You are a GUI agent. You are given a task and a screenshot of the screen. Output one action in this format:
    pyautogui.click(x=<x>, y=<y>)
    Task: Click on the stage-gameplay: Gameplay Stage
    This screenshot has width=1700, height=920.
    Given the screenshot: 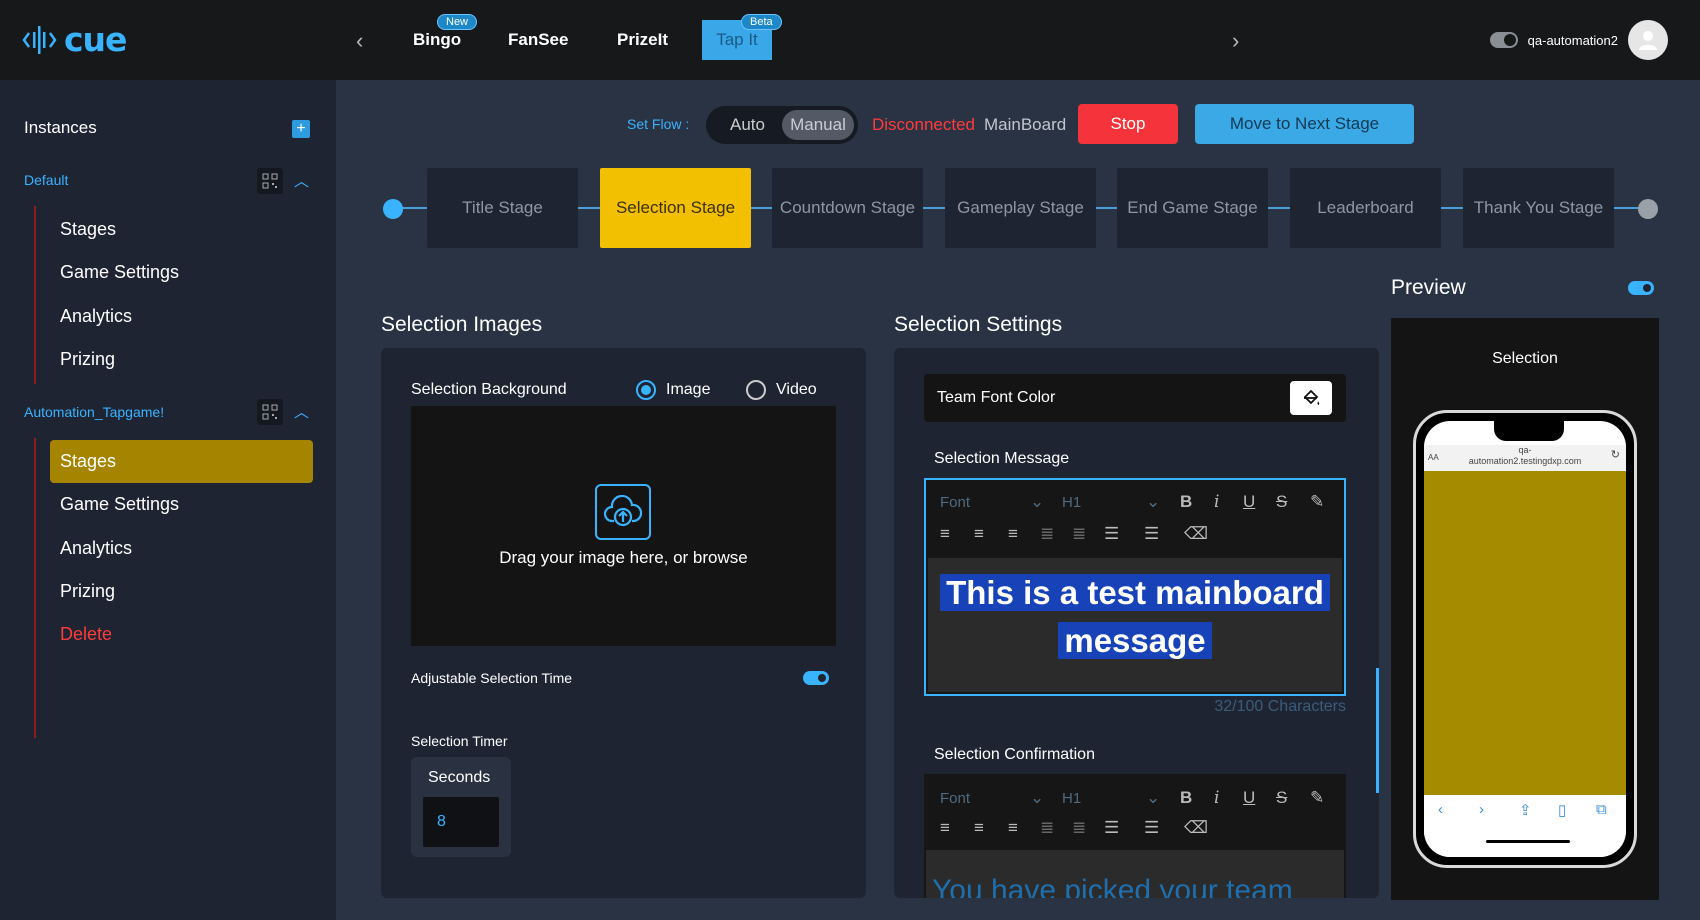 What is the action you would take?
    pyautogui.click(x=1020, y=208)
    